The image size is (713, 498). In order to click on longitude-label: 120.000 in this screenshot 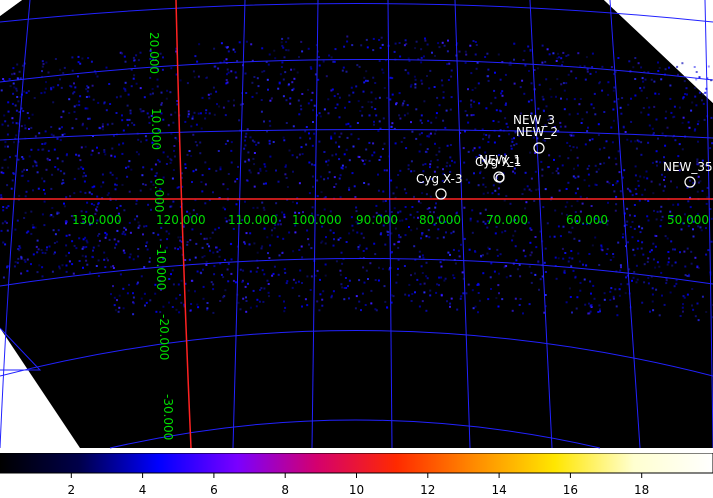, I will do `click(181, 220)`.